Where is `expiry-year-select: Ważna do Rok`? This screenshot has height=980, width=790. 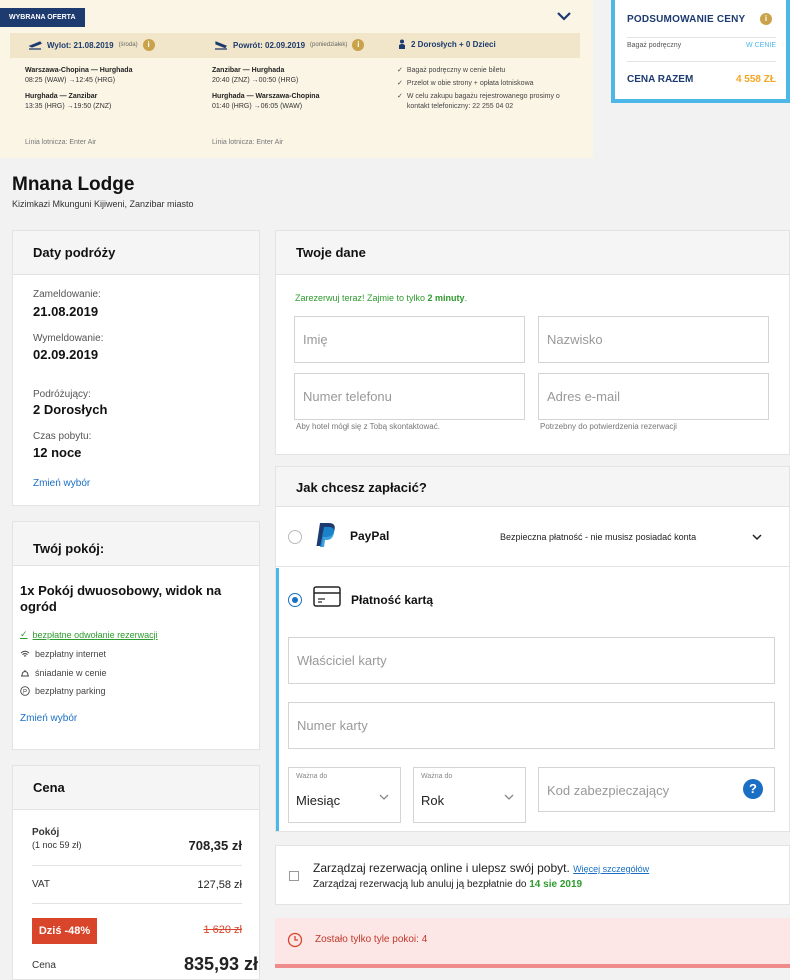 expiry-year-select: Ważna do Rok is located at coordinates (469, 795).